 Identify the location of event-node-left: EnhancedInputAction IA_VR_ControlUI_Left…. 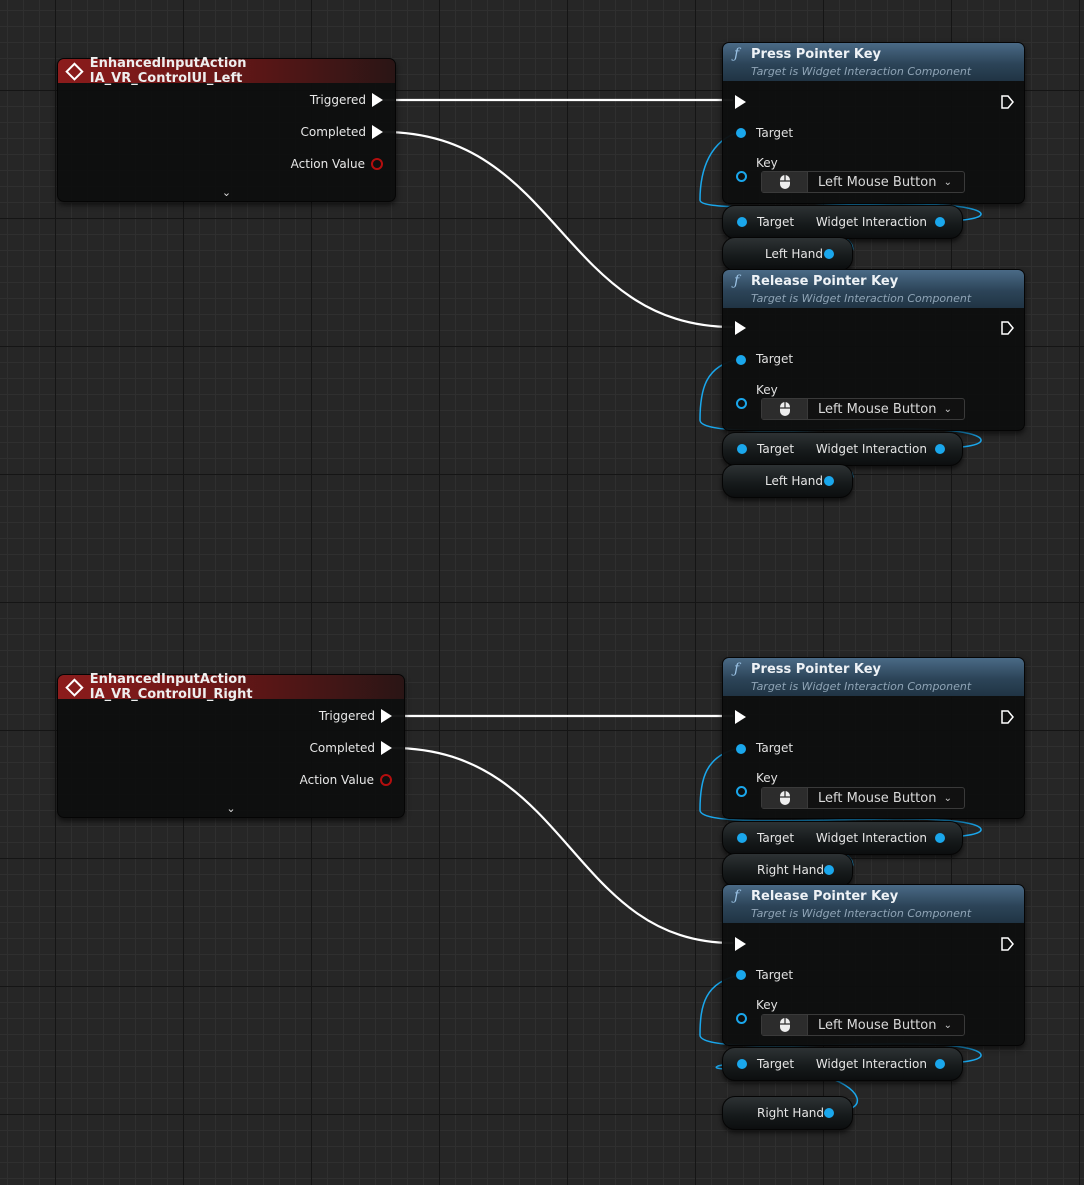
(226, 129).